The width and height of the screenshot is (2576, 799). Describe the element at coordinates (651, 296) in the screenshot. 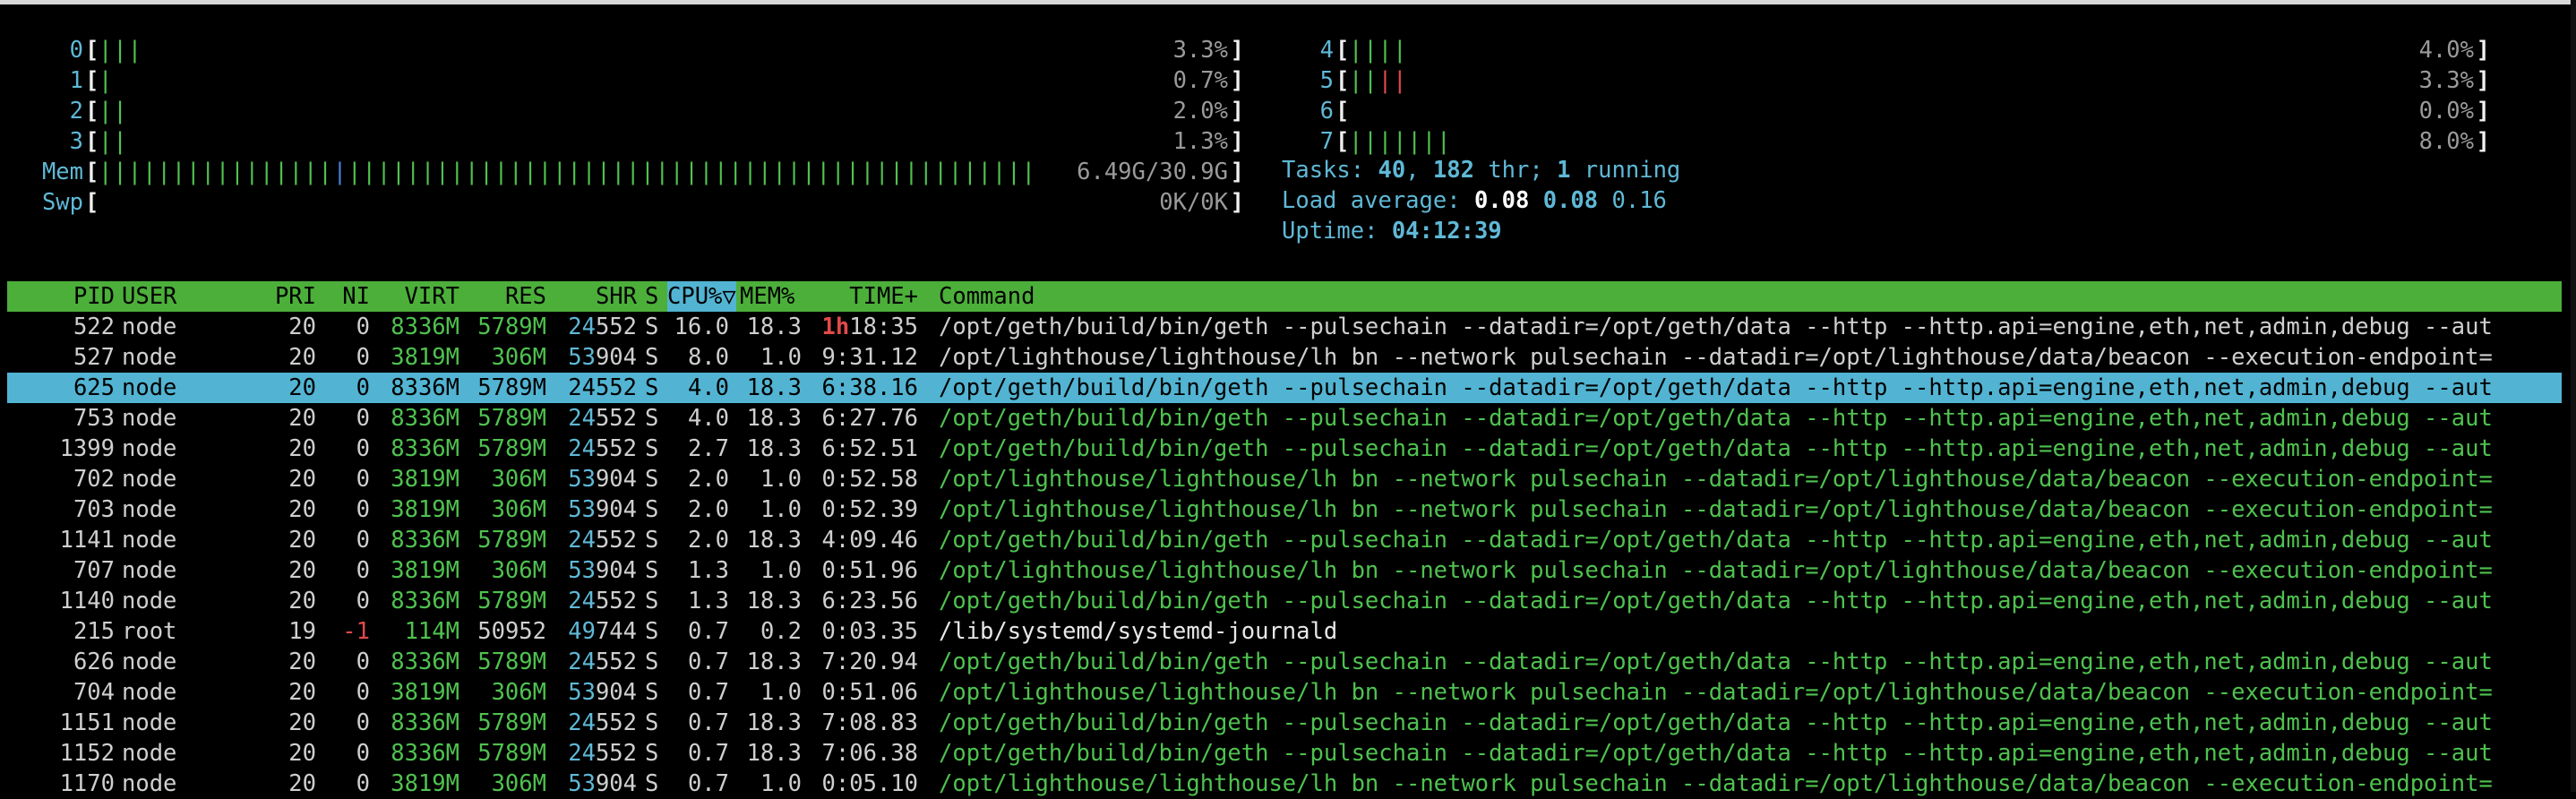

I see `col-state: S` at that location.